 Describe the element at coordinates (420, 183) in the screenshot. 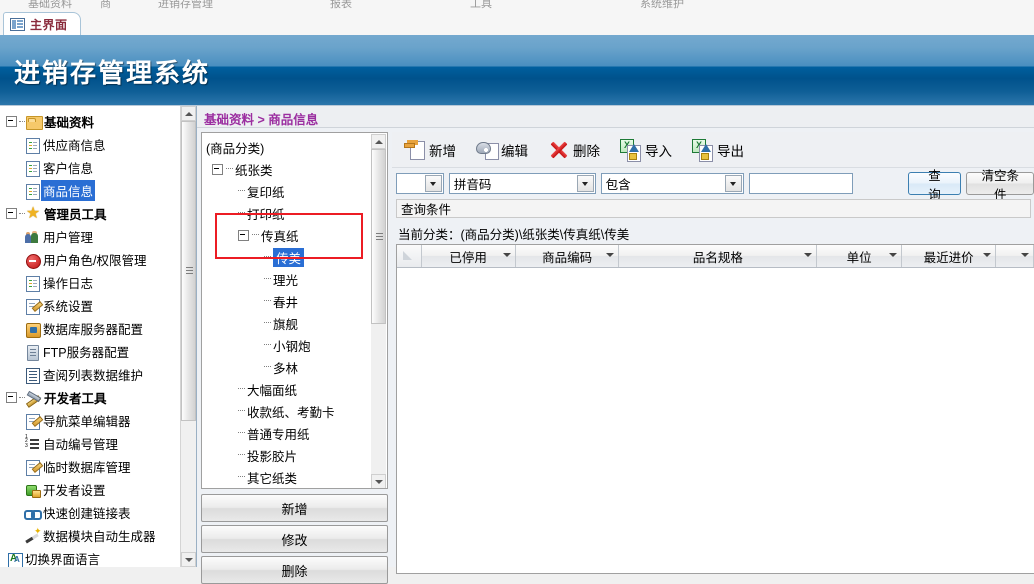

I see `field-select` at that location.